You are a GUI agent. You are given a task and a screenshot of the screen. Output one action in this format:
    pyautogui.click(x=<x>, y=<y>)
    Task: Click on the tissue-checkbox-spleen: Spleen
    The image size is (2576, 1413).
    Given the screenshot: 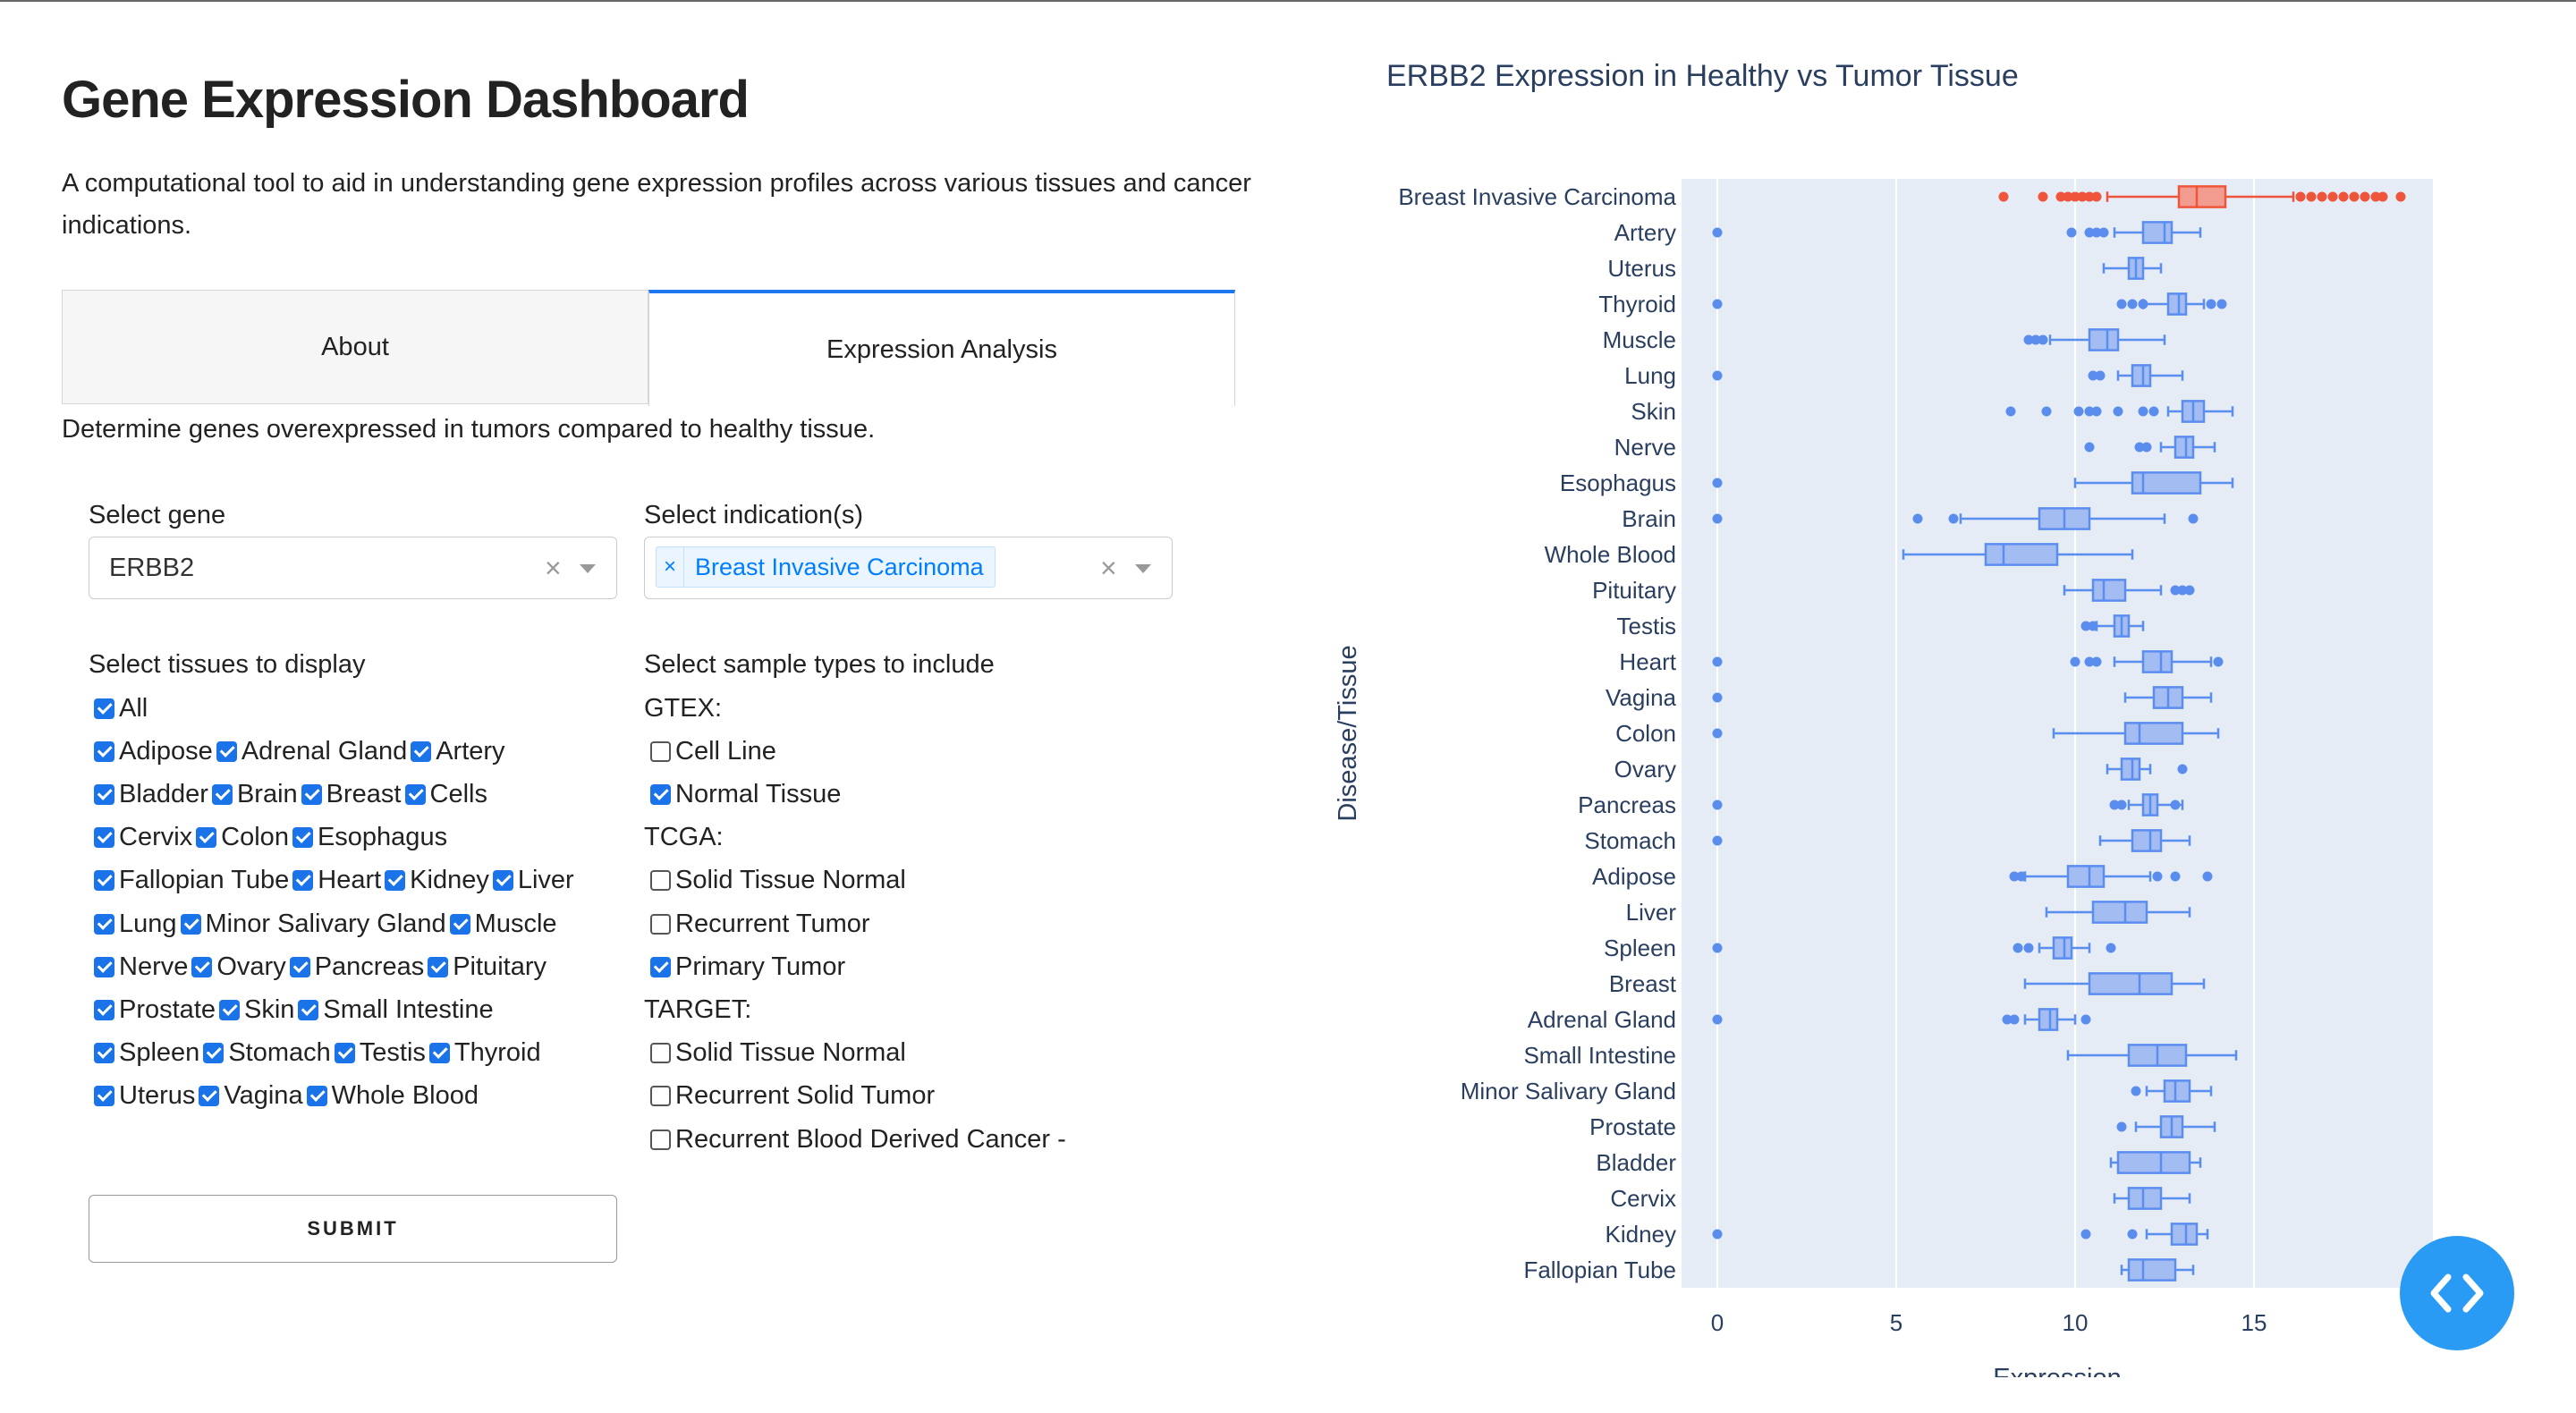 What is the action you would take?
    pyautogui.click(x=146, y=1053)
    